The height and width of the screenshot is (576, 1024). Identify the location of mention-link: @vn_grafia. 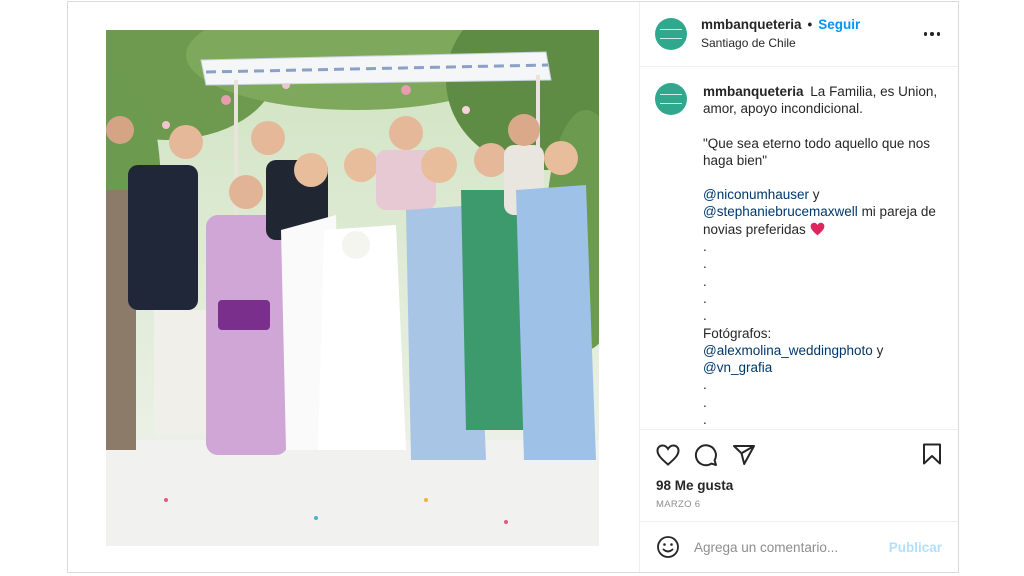
(822, 367).